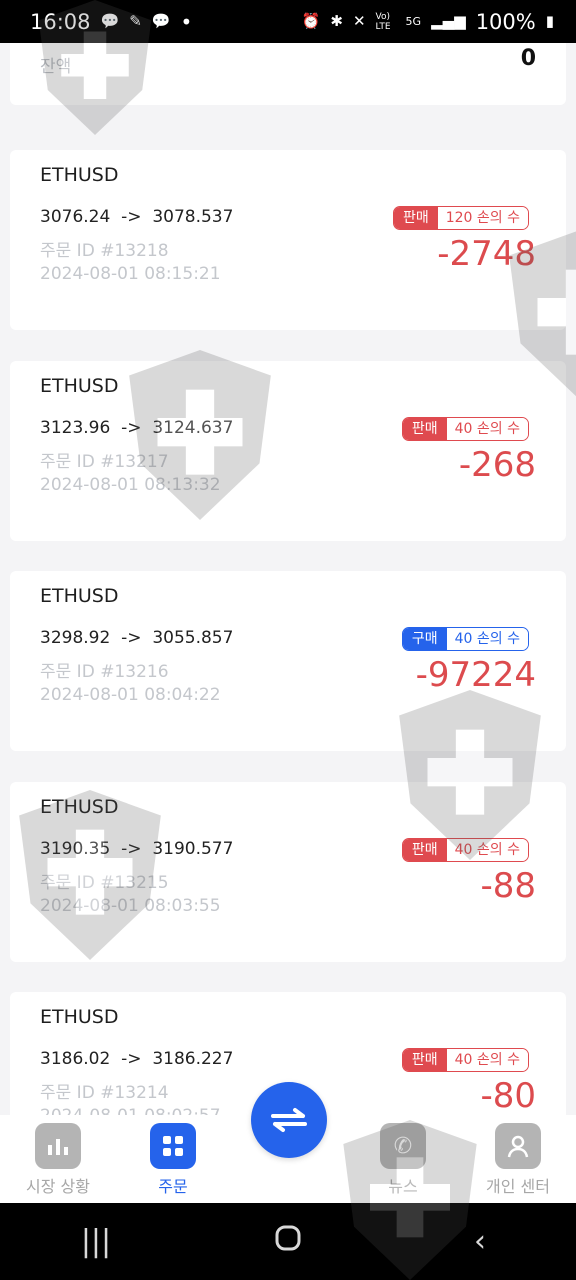  What do you see at coordinates (424, 639) in the screenshot?
I see `order-side: 구매` at bounding box center [424, 639].